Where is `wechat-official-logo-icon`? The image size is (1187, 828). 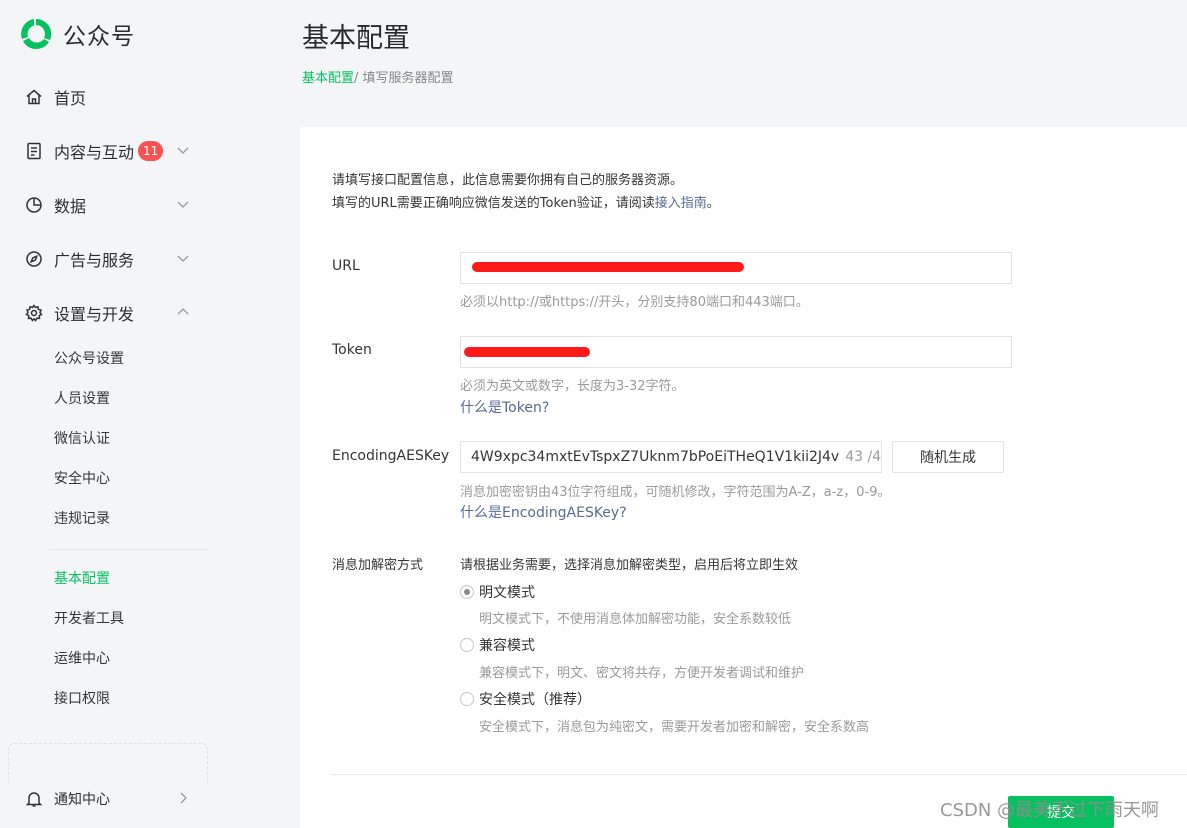 wechat-official-logo-icon is located at coordinates (36, 34).